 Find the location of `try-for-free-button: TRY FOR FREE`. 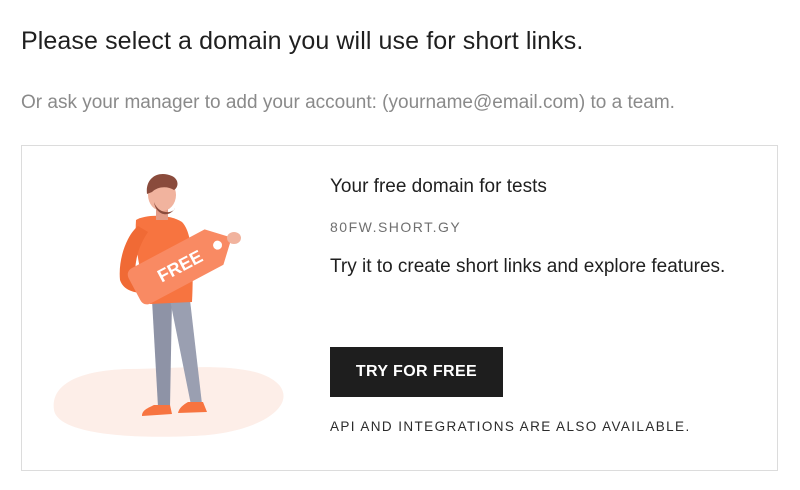

try-for-free-button: TRY FOR FREE is located at coordinates (416, 372).